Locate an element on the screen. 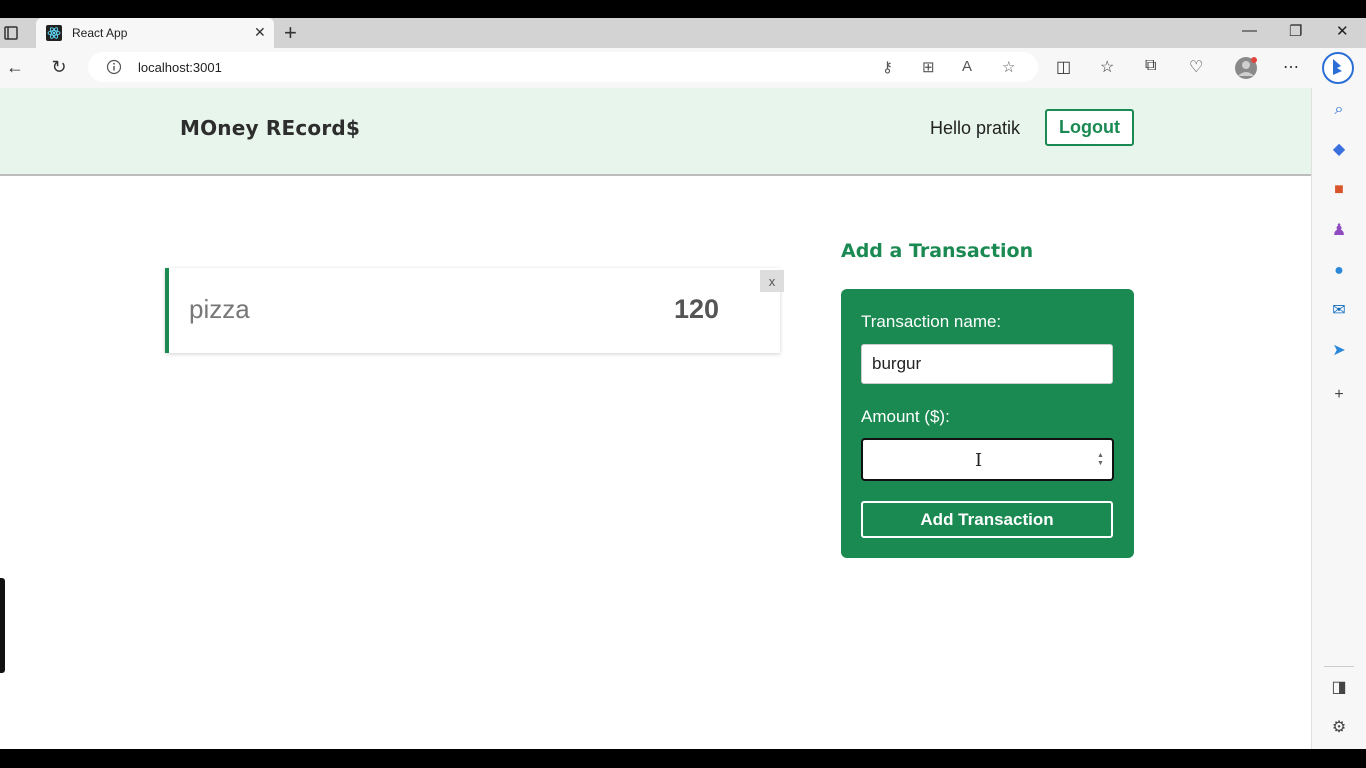 The height and width of the screenshot is (768, 1366). app-header: MOney REcord$ Hello pratik Logout is located at coordinates (655, 132).